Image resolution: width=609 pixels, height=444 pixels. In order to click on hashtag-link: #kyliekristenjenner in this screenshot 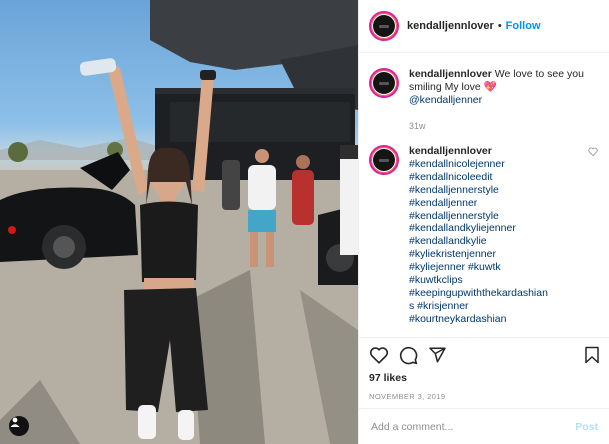, I will do `click(498, 254)`.